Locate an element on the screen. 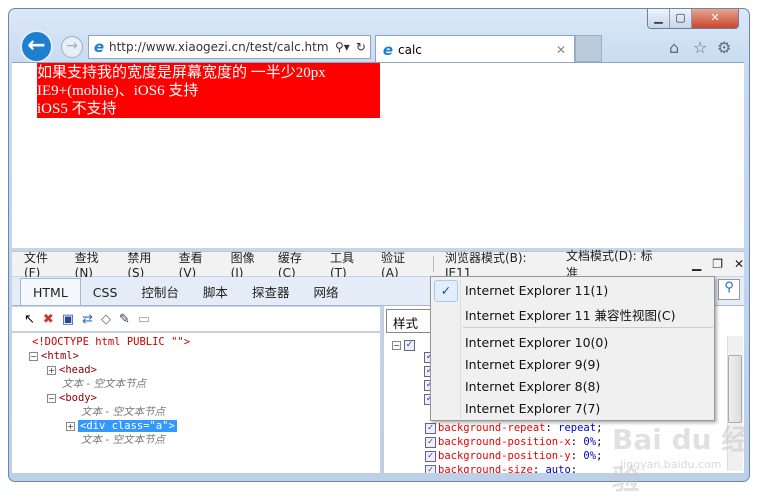 The width and height of the screenshot is (760, 498). back-button: ← is located at coordinates (36, 46).